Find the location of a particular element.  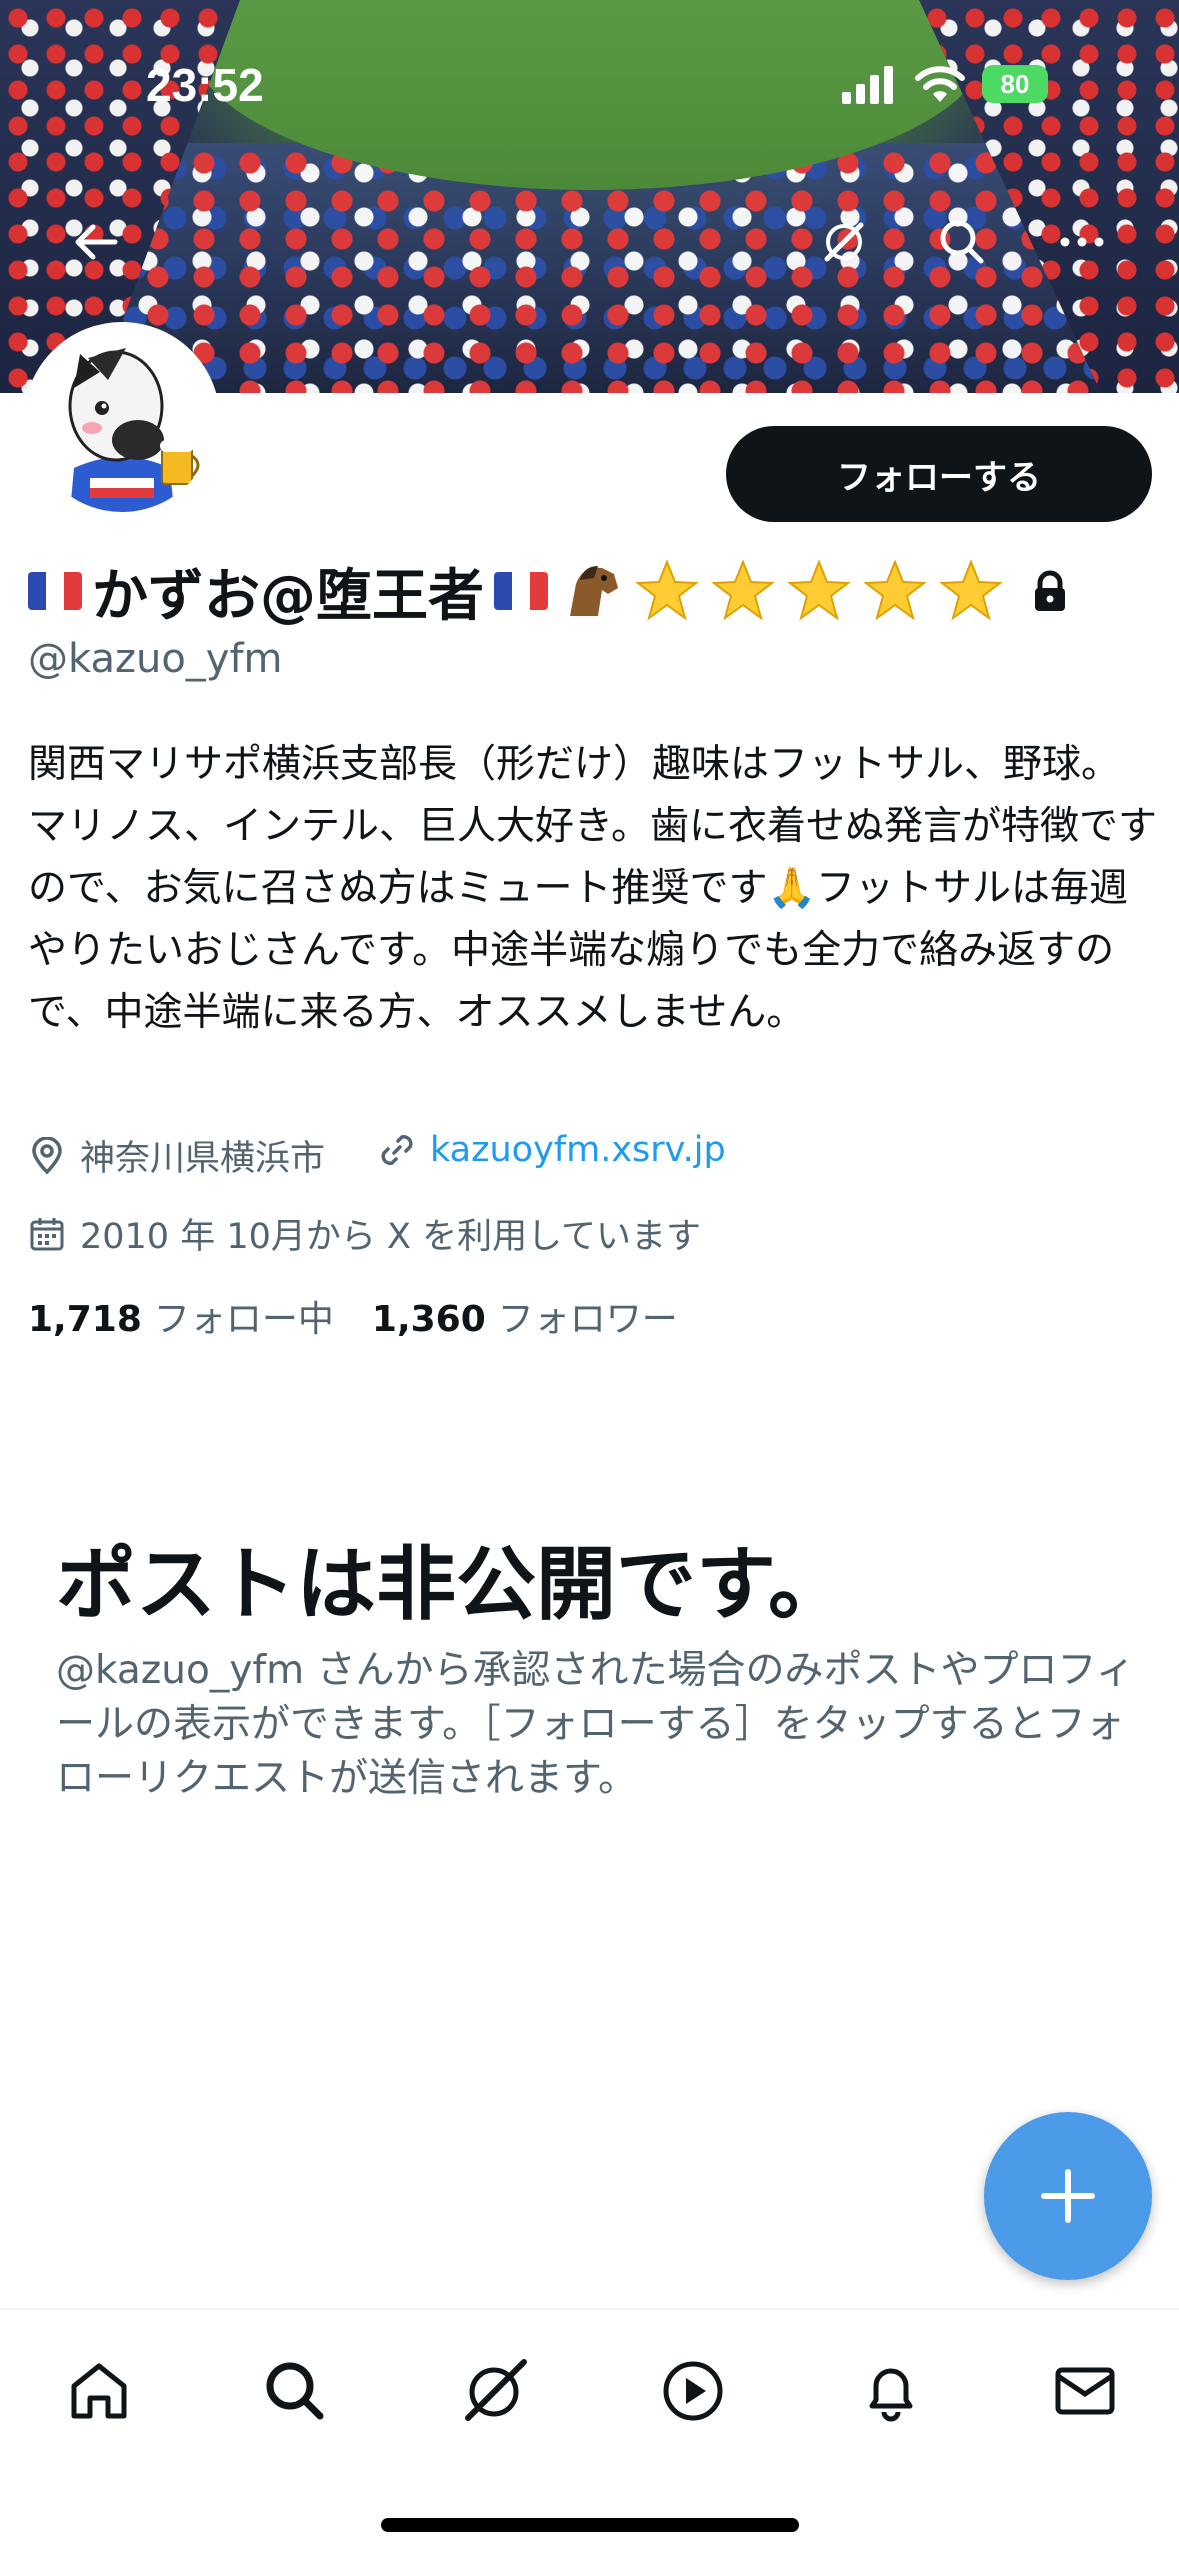

home-indicator is located at coordinates (590, 2525).